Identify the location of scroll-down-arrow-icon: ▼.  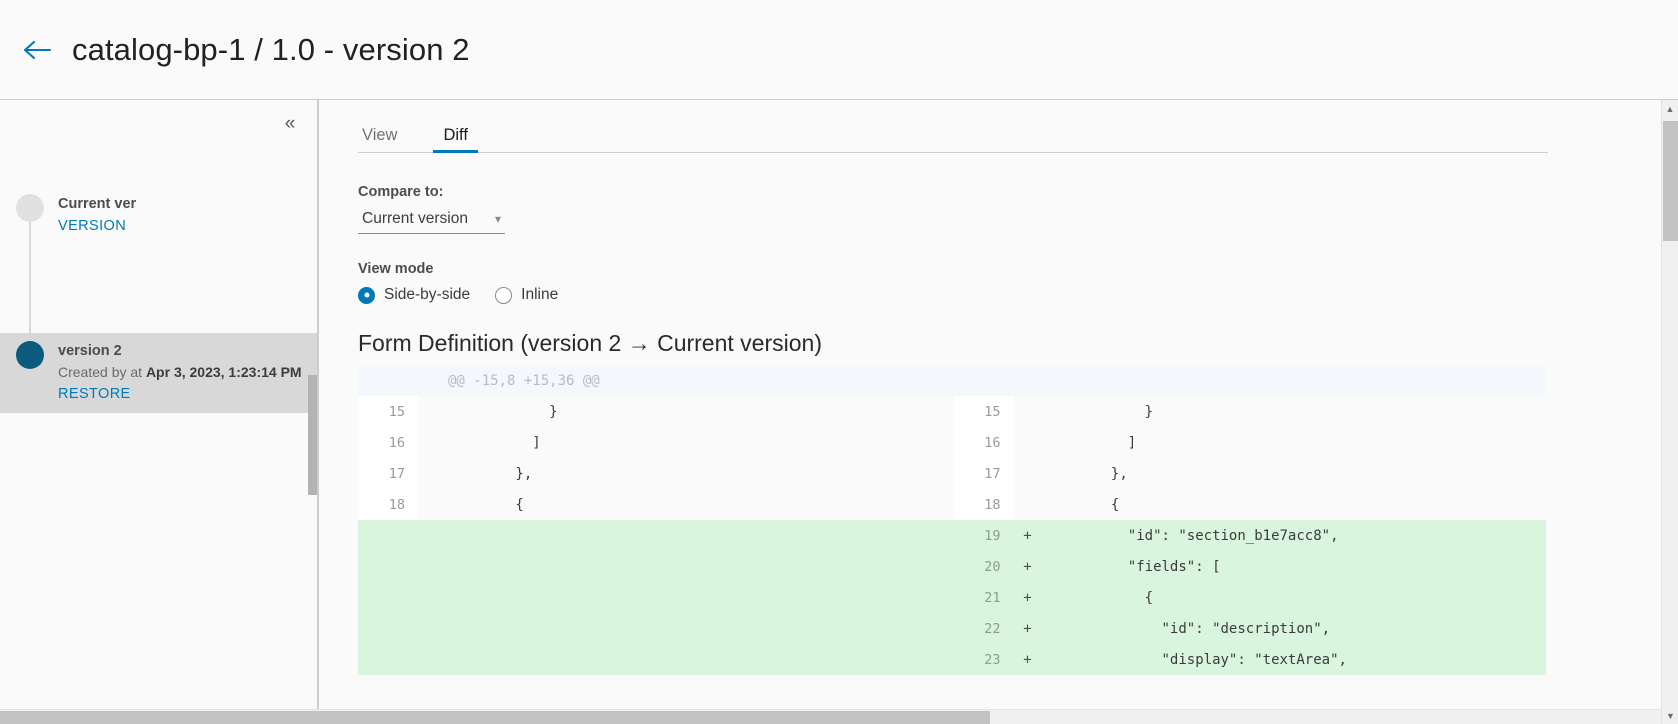
(1670, 715).